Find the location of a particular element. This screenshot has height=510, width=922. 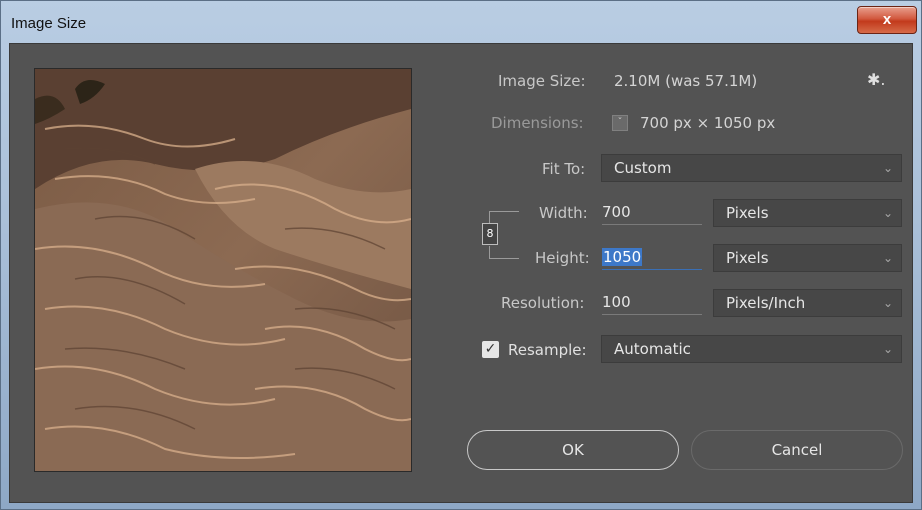

image-size-label: Image Size: is located at coordinates (542, 81).